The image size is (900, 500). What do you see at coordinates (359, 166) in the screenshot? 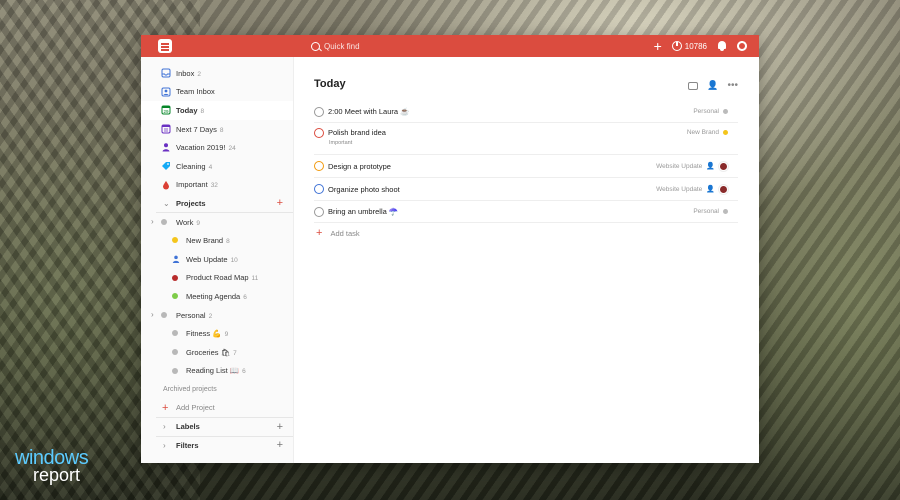
I see `task-title: Design a prototype` at bounding box center [359, 166].